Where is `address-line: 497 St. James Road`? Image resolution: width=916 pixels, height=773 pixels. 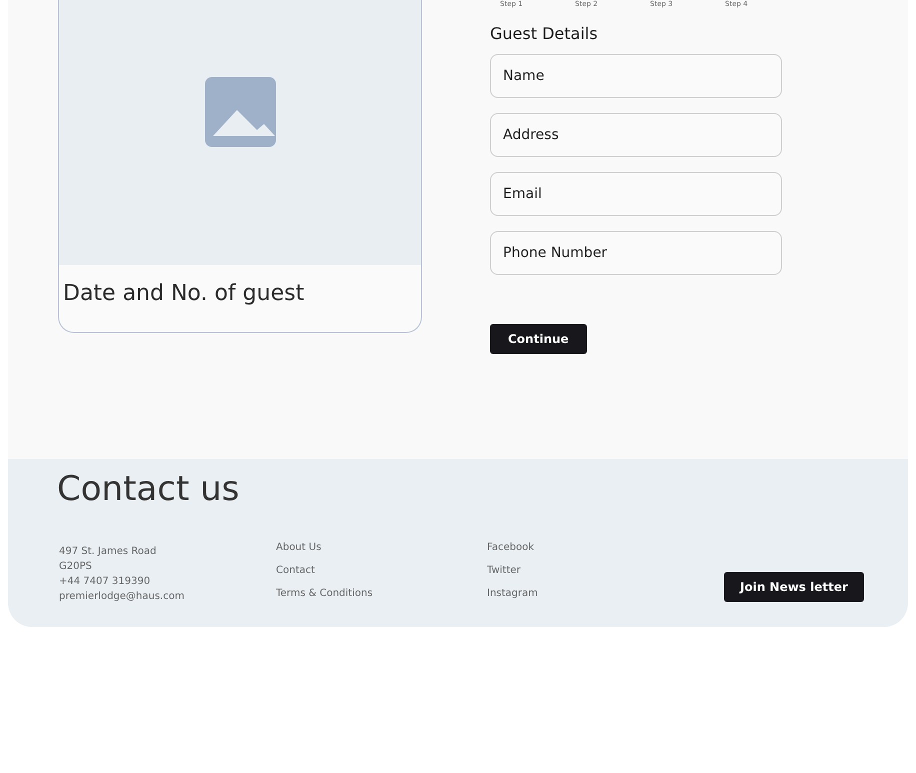
address-line: 497 St. James Road is located at coordinates (108, 551).